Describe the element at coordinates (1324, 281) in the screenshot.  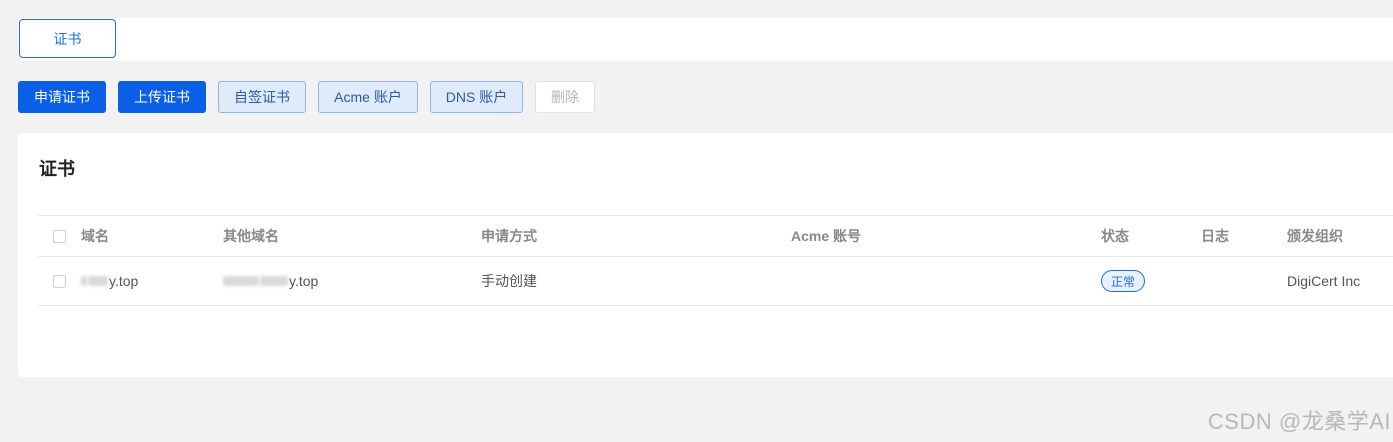
I see `cell-issuer: DigiCert Inc` at that location.